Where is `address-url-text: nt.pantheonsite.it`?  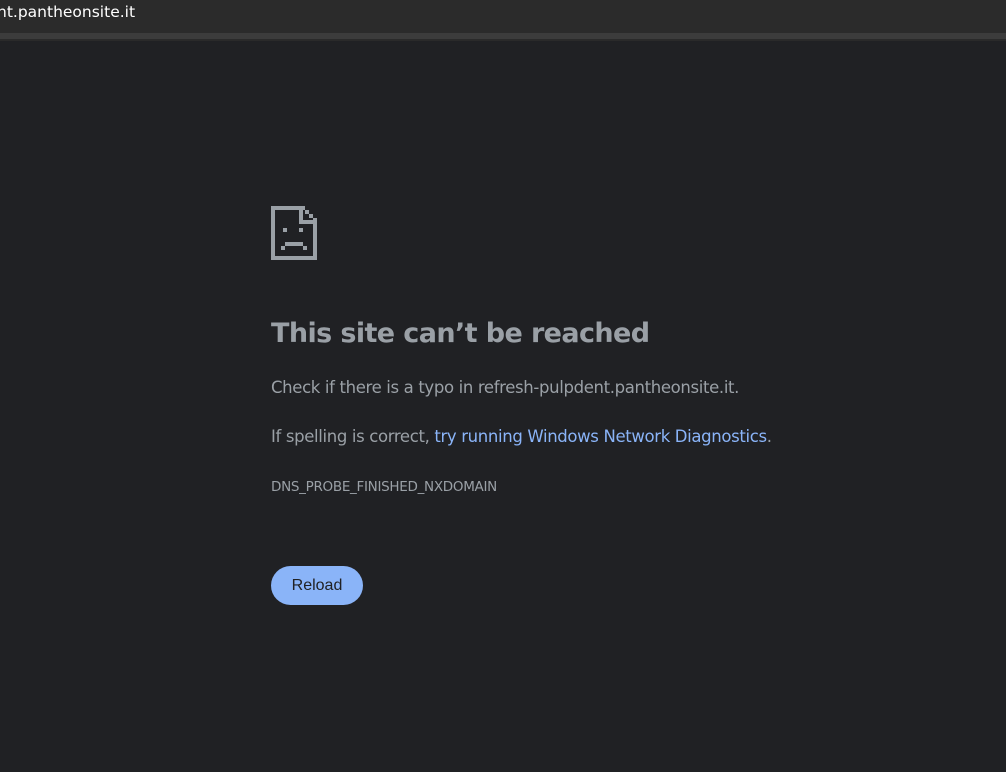
address-url-text: nt.pantheonsite.it is located at coordinates (67, 12).